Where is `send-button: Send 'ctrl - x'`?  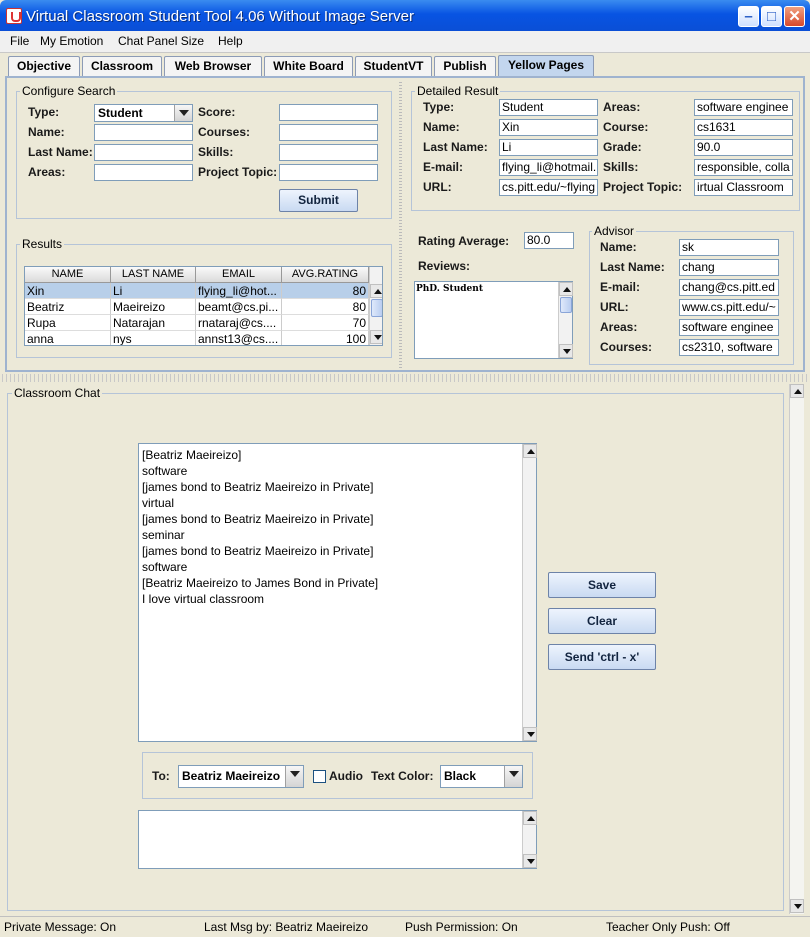 send-button: Send 'ctrl - x' is located at coordinates (602, 657).